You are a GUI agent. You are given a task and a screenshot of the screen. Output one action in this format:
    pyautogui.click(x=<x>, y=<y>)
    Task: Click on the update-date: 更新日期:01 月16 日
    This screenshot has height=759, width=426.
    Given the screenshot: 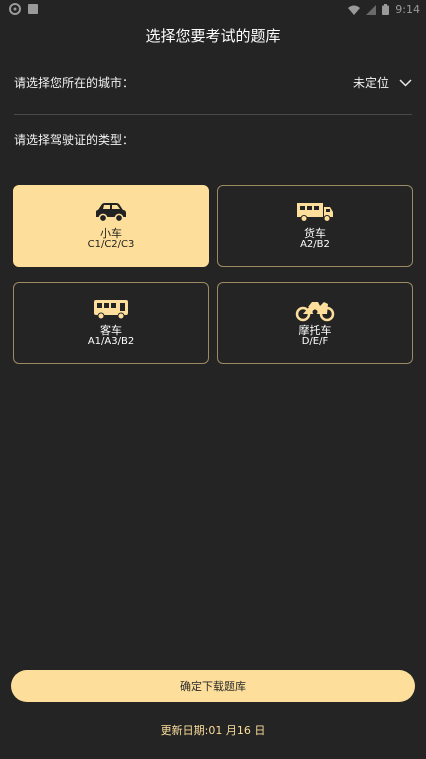 What is the action you would take?
    pyautogui.click(x=213, y=730)
    